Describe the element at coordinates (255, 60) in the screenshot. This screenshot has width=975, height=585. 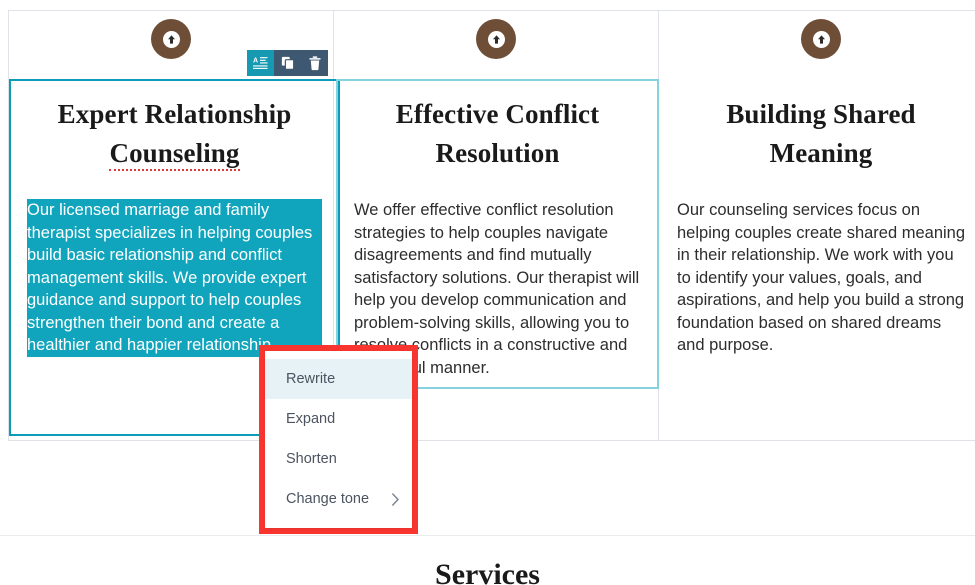
I see `svg-text: A` at that location.